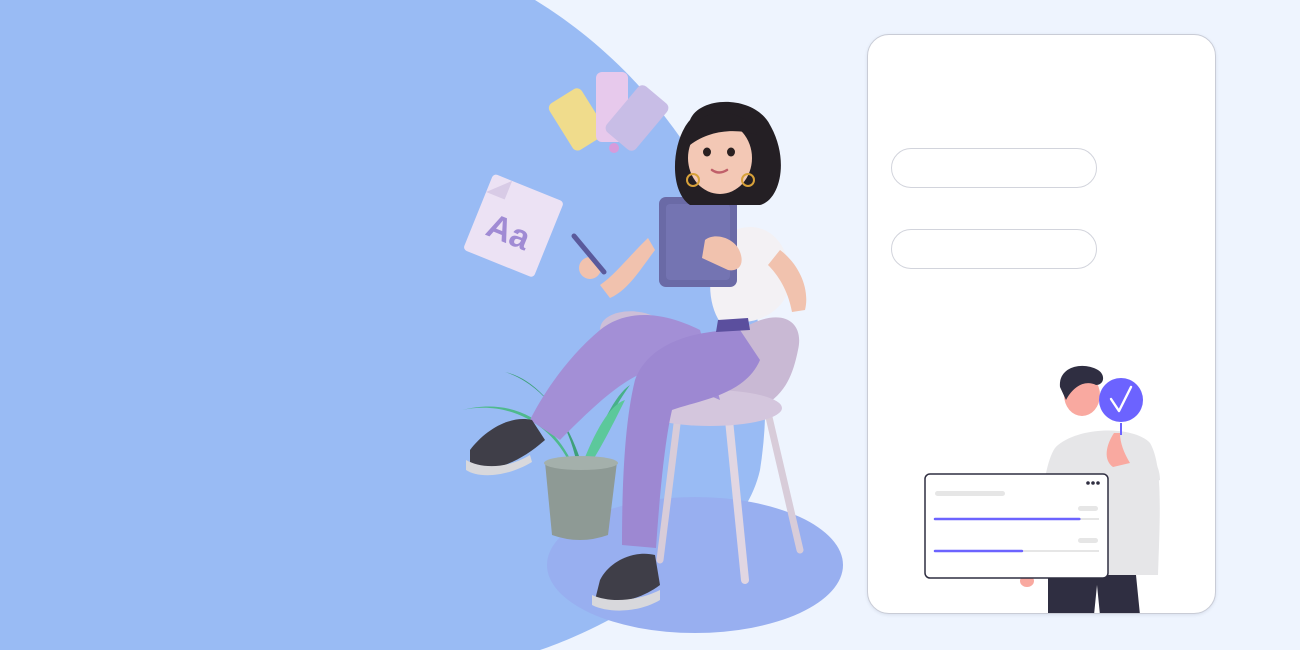  I want to click on check-badge, so click(1121, 406).